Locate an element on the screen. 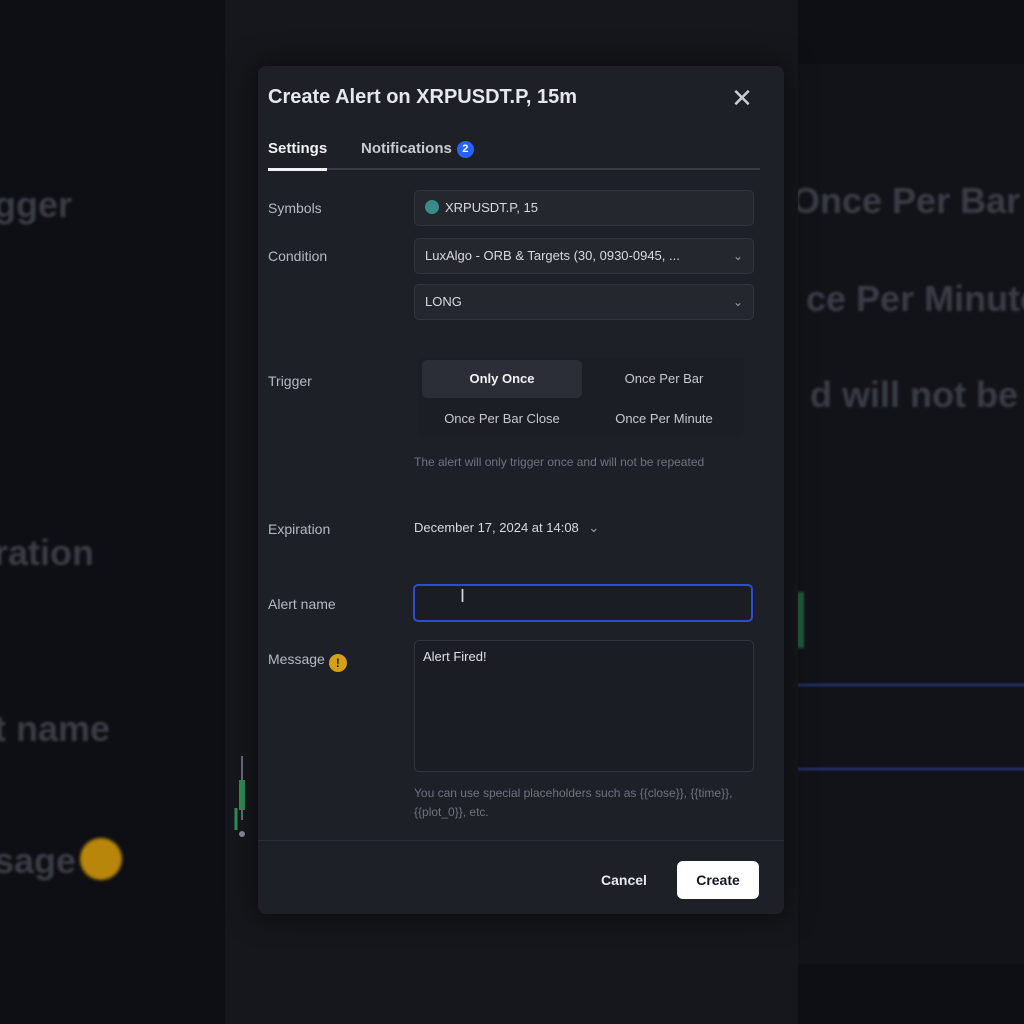  message-label-row: Message! is located at coordinates (307, 661).